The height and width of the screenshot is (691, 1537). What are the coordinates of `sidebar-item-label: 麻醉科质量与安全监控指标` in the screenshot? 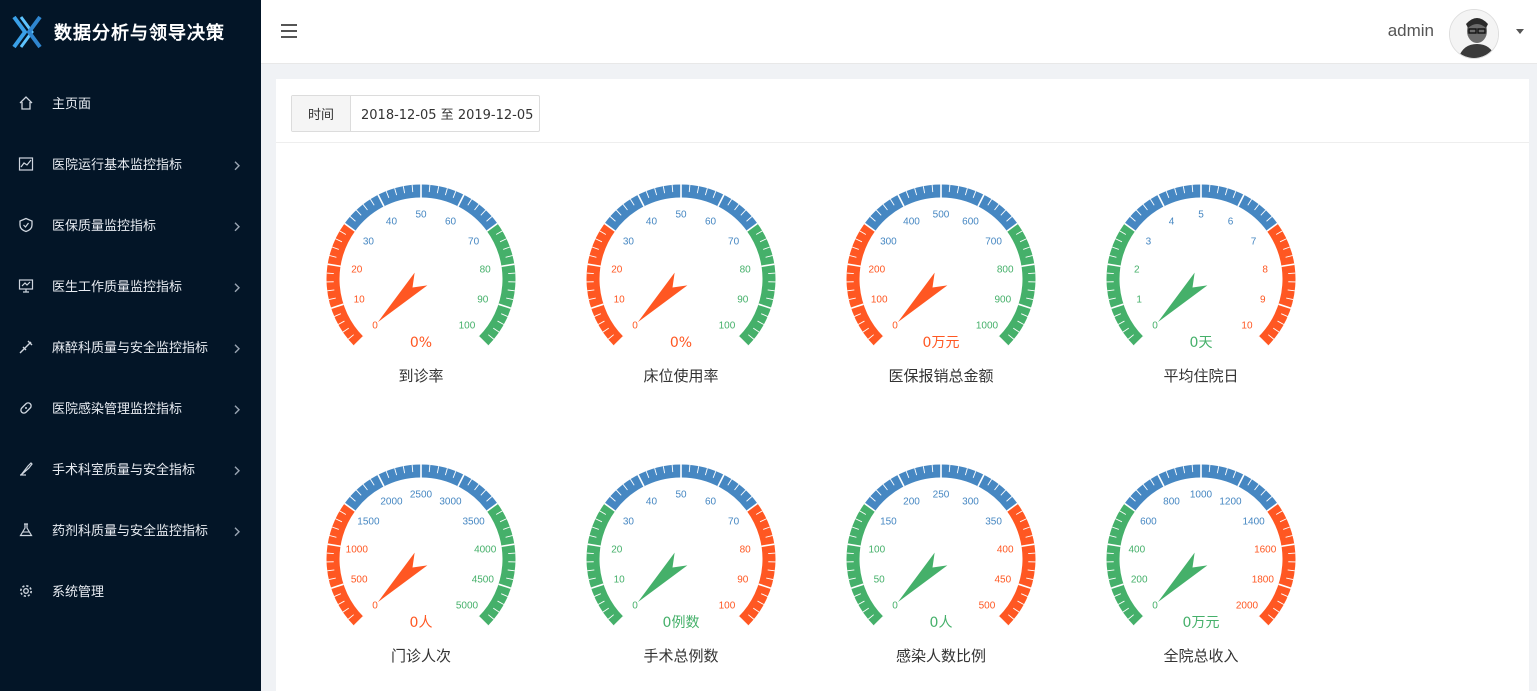 It's located at (130, 348).